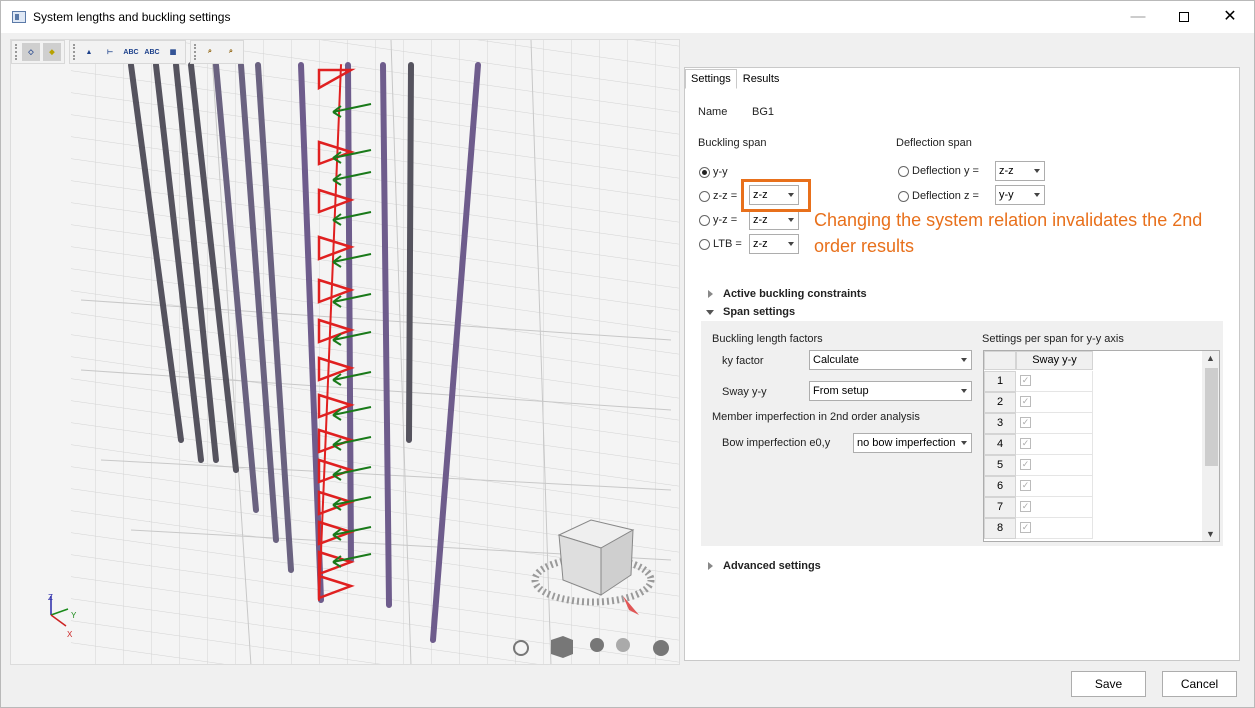 The height and width of the screenshot is (708, 1255). Describe the element at coordinates (173, 52) in the screenshot. I see `table-view-icon: ▦` at that location.